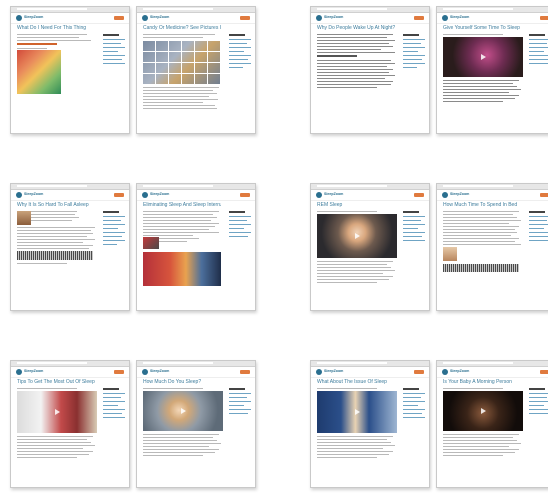 Image resolution: width=548 pixels, height=498 pixels. I want to click on article-title: Tips To Get The Most Out Of Sleep, so click(56, 382).